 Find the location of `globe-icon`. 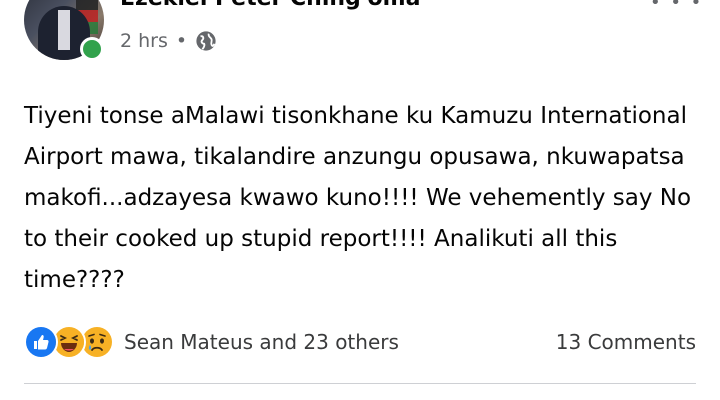

globe-icon is located at coordinates (206, 41).